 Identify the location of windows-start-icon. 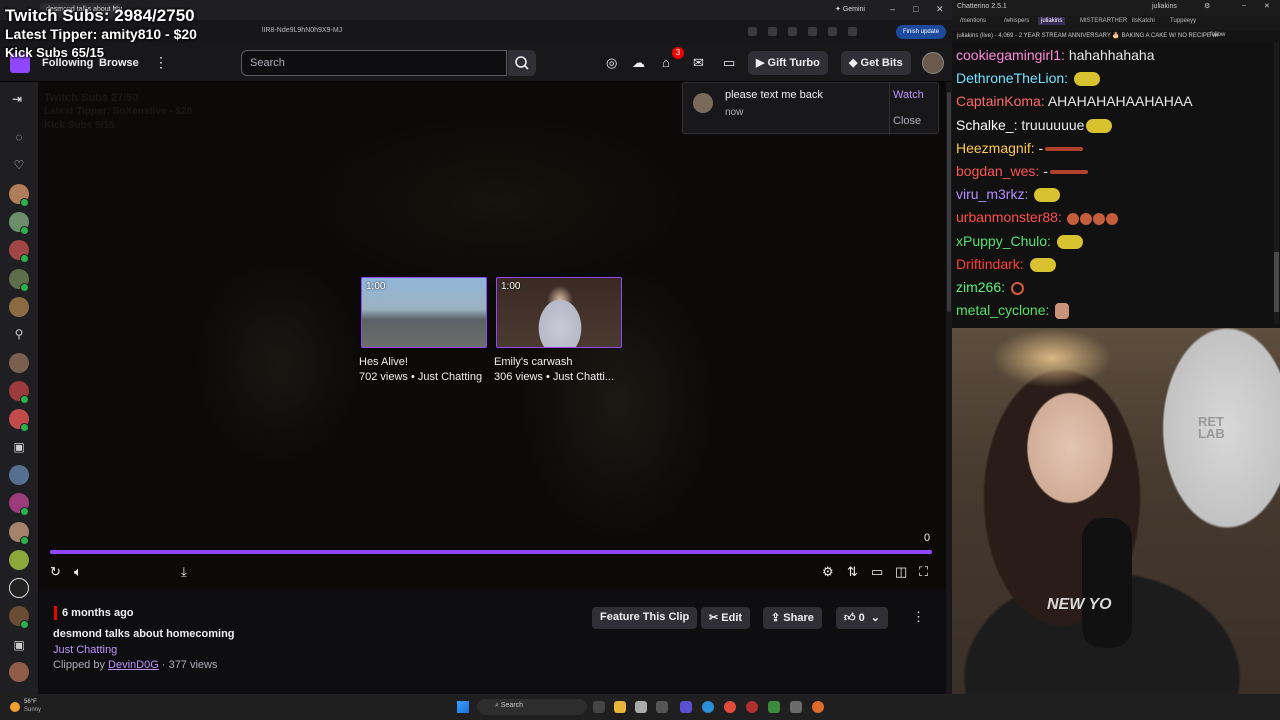
(463, 707).